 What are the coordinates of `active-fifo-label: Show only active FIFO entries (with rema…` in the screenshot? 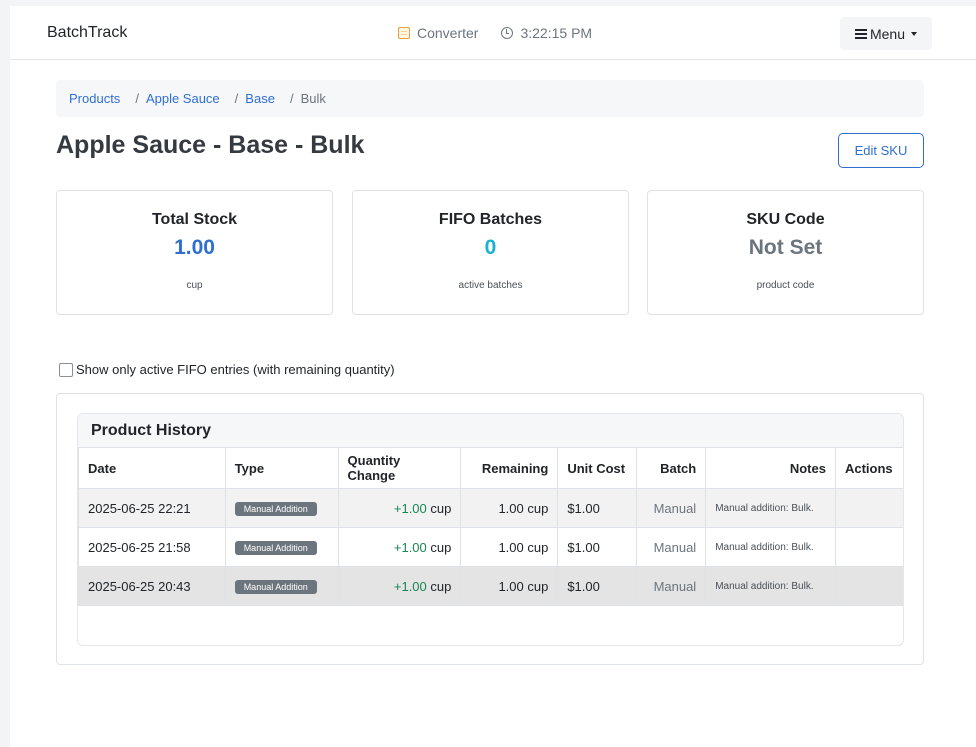 It's located at (235, 369).